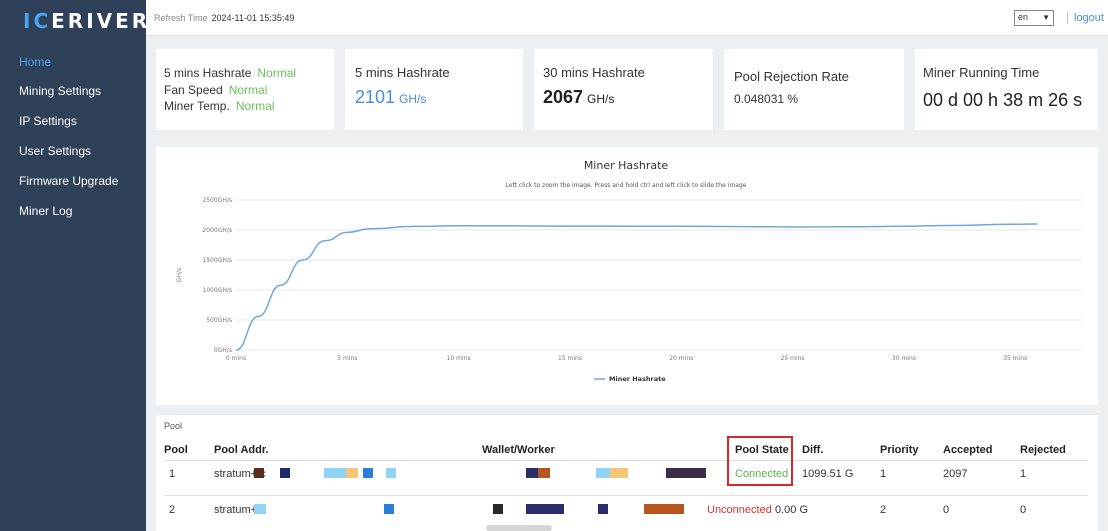 Image resolution: width=1108 pixels, height=531 pixels. Describe the element at coordinates (791, 76) in the screenshot. I see `rejection-rate-title: Pool Rejection Rate` at that location.